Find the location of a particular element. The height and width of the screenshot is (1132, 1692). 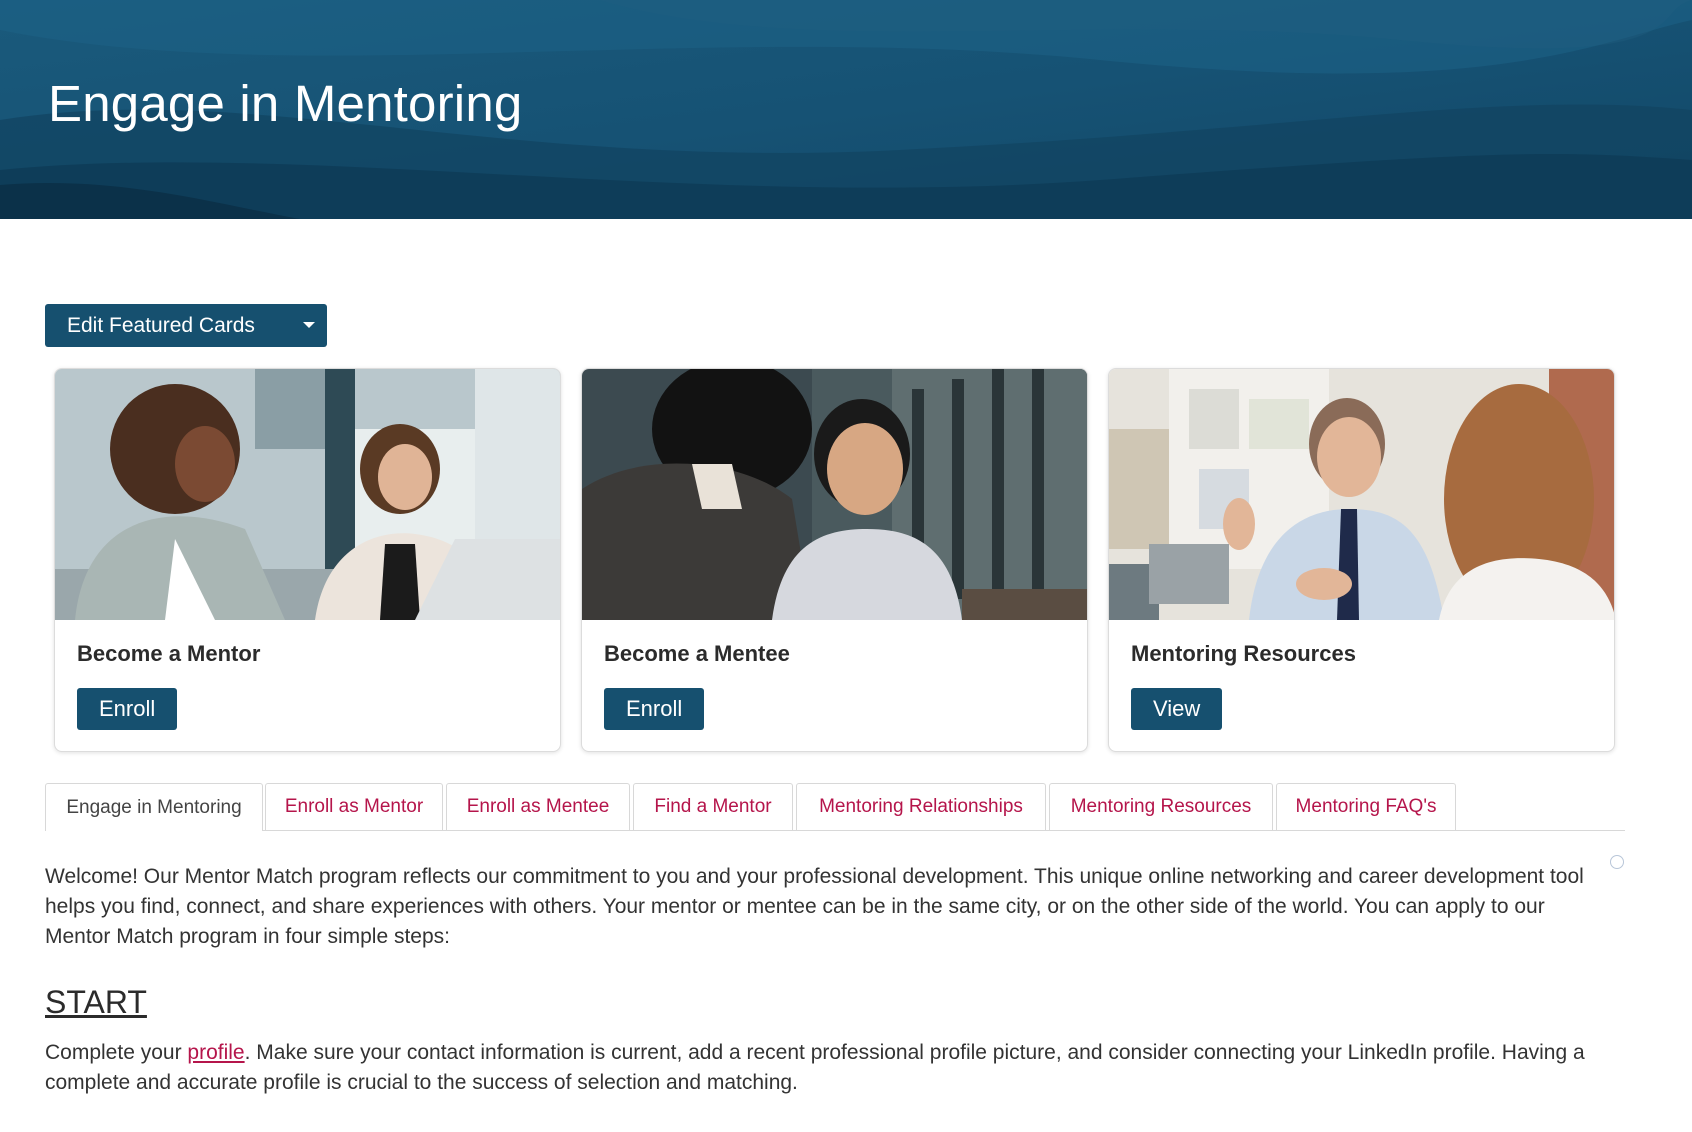

featured-card-mentoring-resources: Mentoring Resources View is located at coordinates (1361, 560).